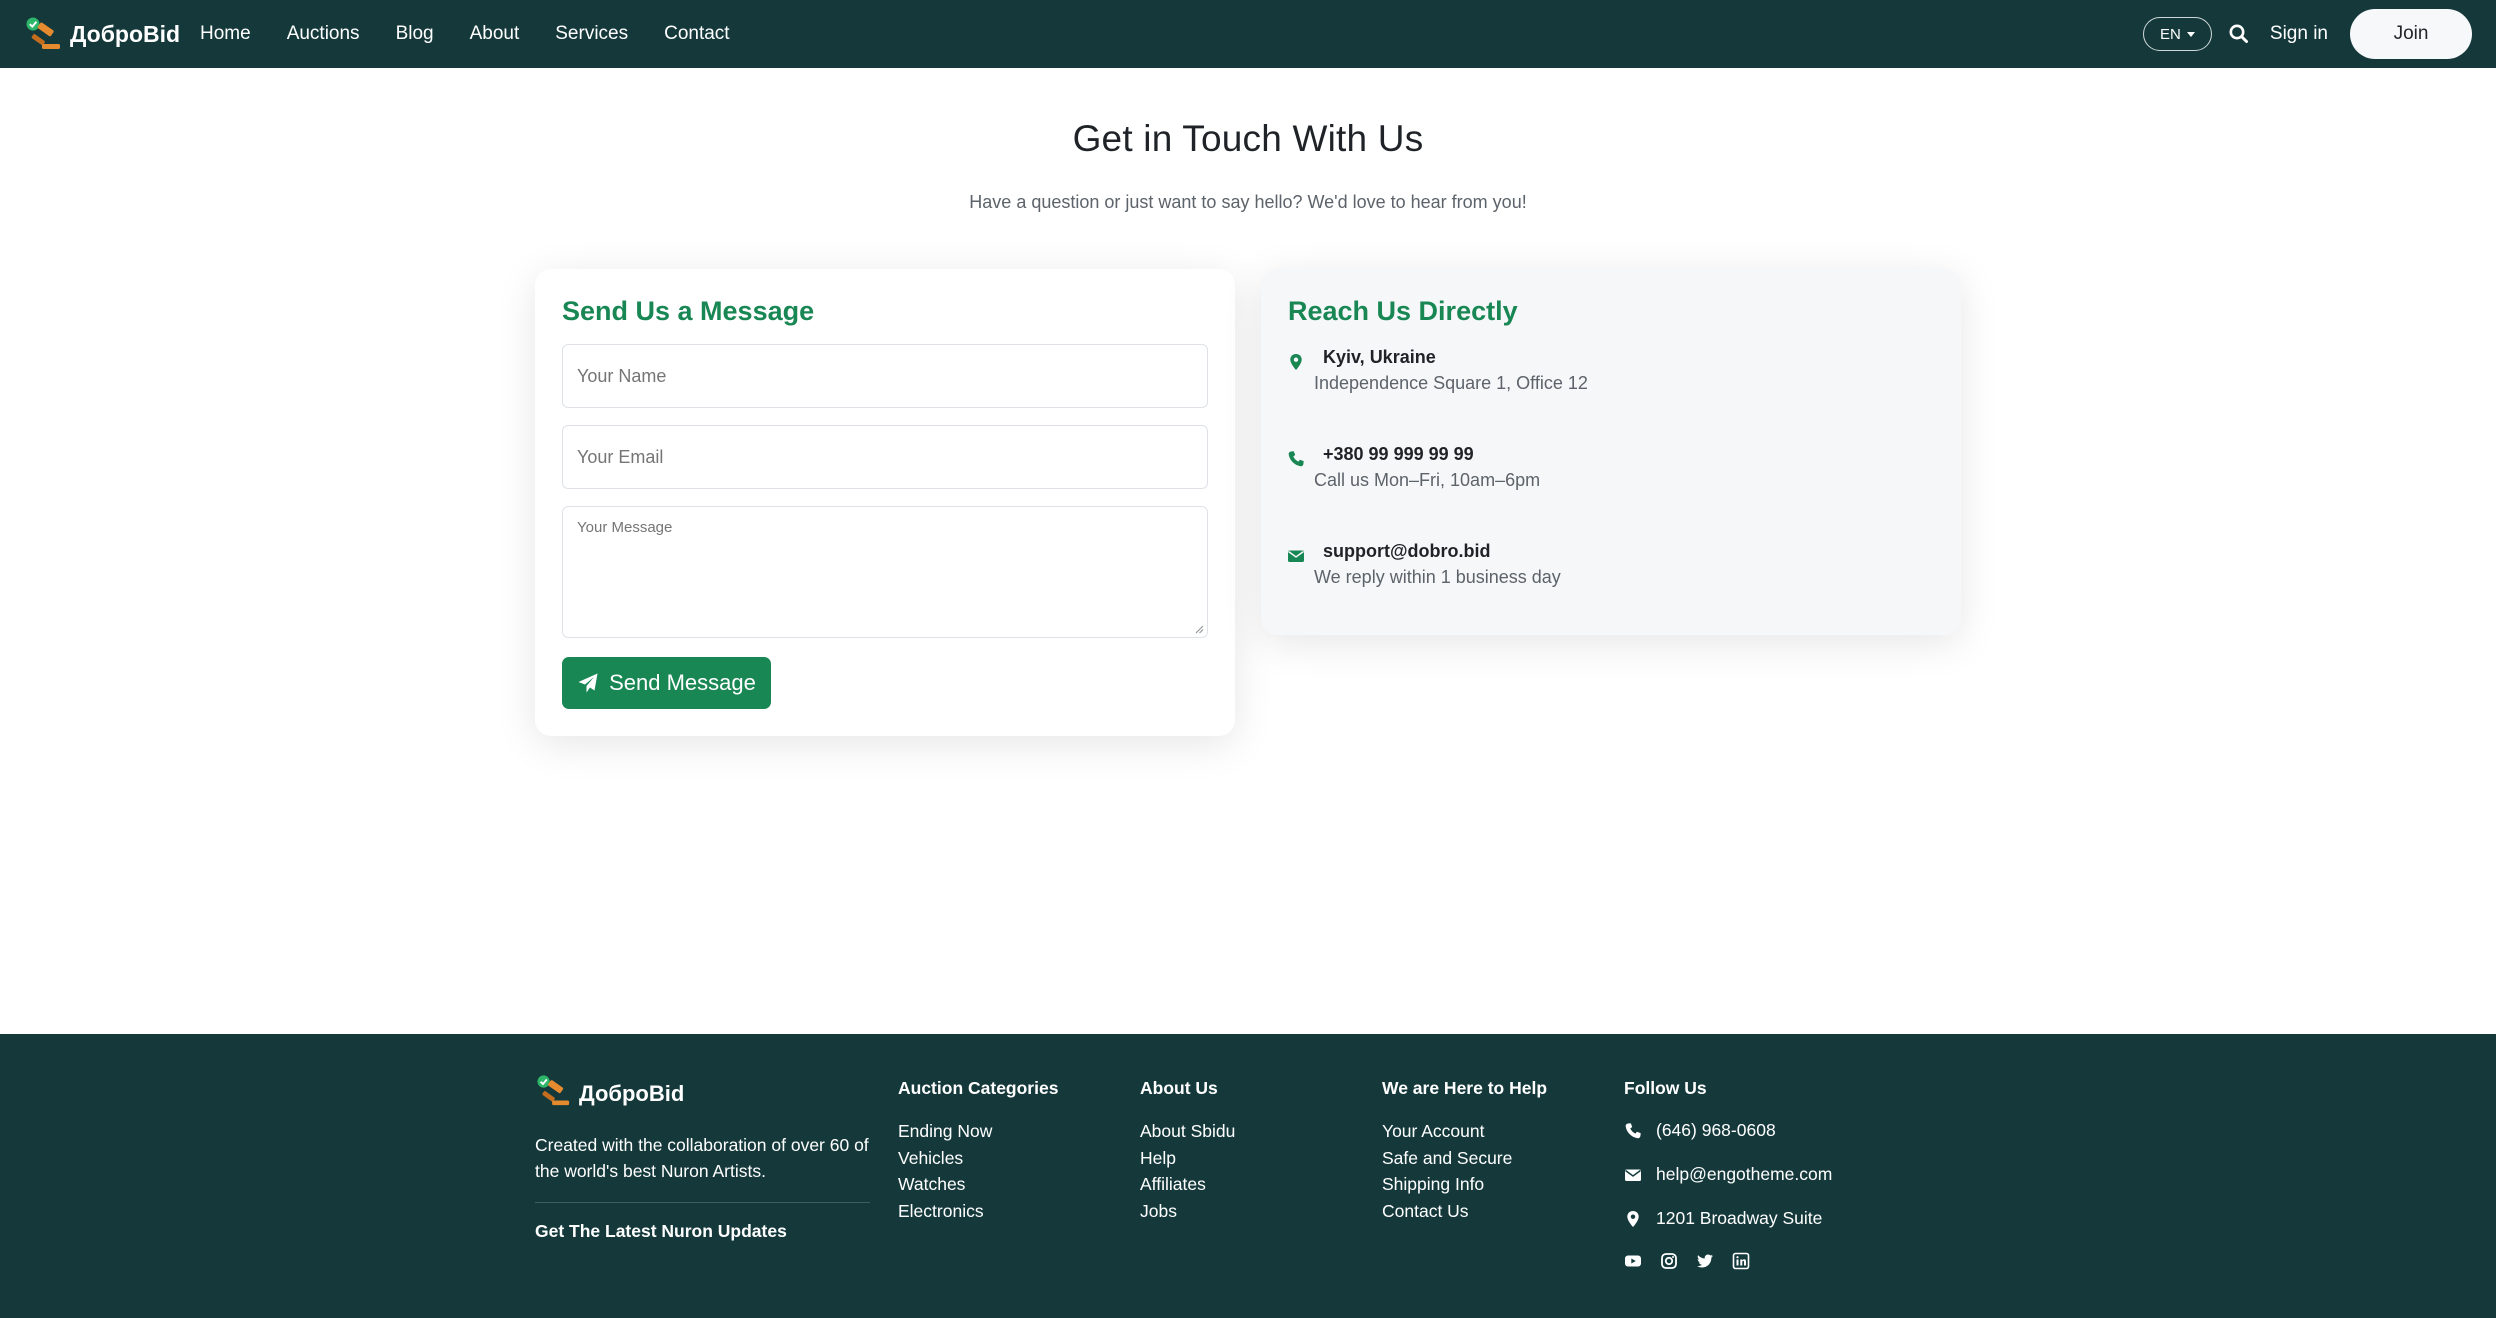 The image size is (2496, 1318). Describe the element at coordinates (978, 1131) in the screenshot. I see `footer-link-ending-now: Ending Now` at that location.